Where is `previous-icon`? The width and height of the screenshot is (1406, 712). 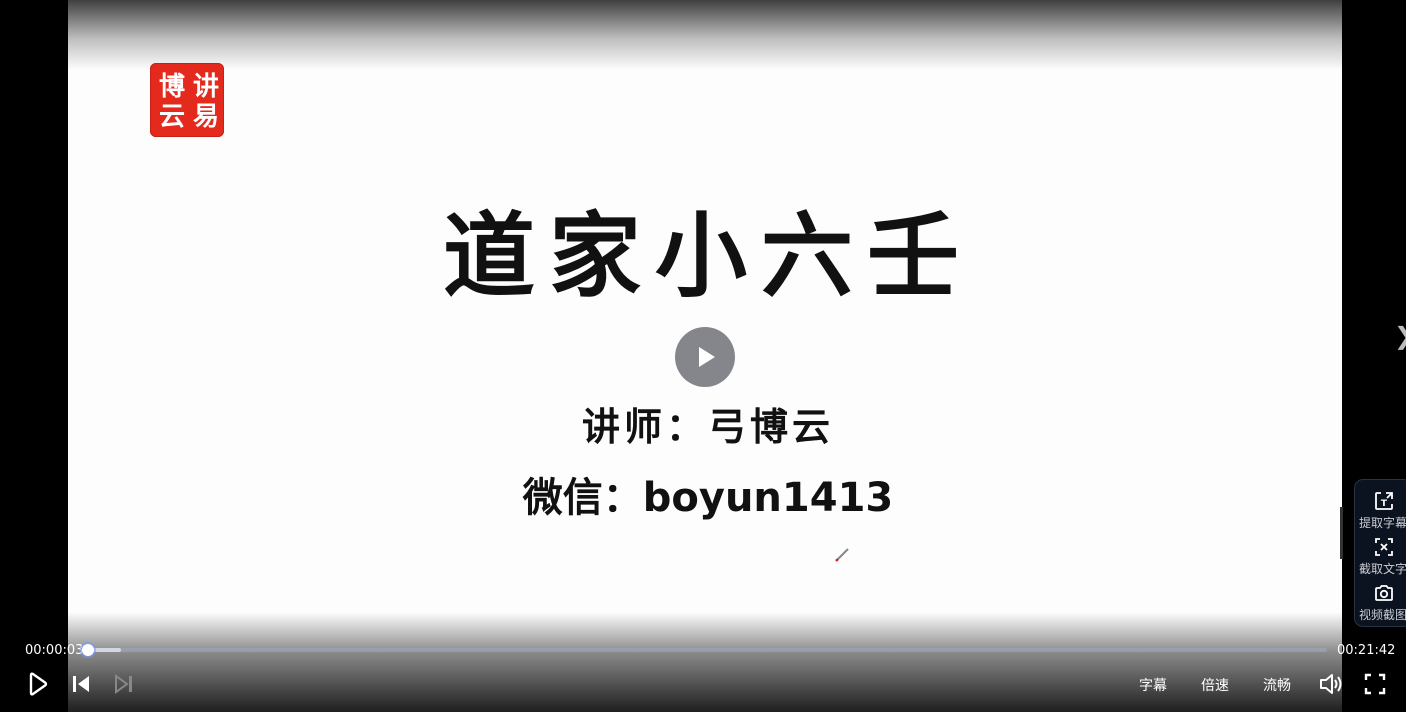 previous-icon is located at coordinates (83, 684).